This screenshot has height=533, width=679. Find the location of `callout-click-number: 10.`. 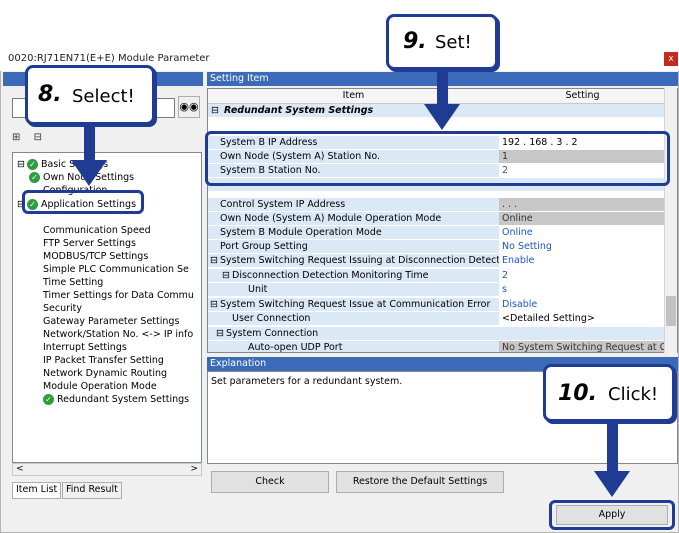

callout-click-number: 10. is located at coordinates (577, 393).